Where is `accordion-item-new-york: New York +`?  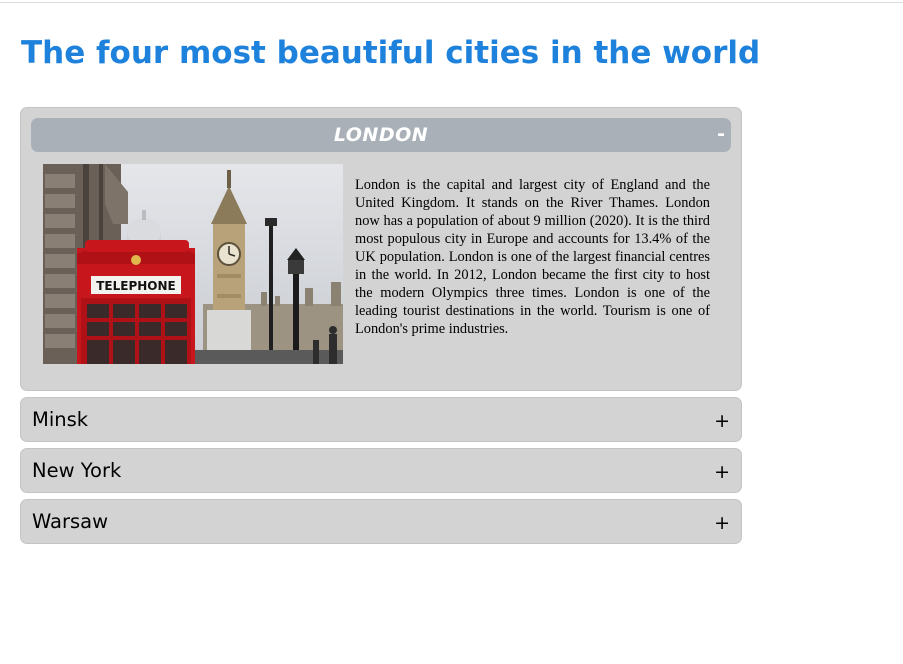 accordion-item-new-york: New York + is located at coordinates (381, 470).